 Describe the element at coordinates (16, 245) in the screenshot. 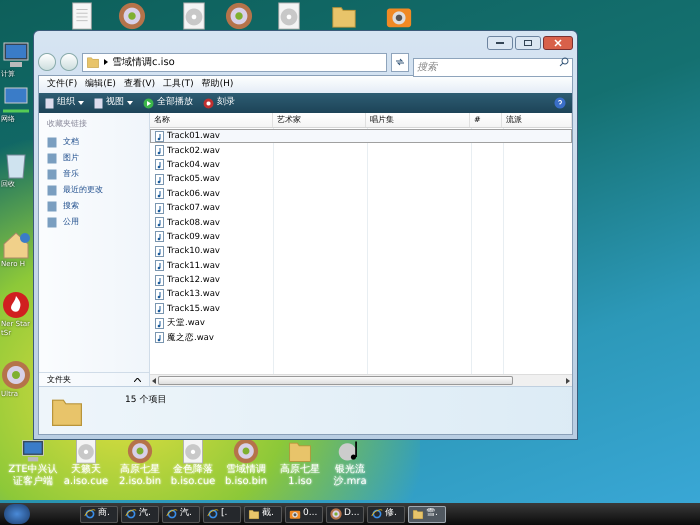

I see `house-icon` at that location.